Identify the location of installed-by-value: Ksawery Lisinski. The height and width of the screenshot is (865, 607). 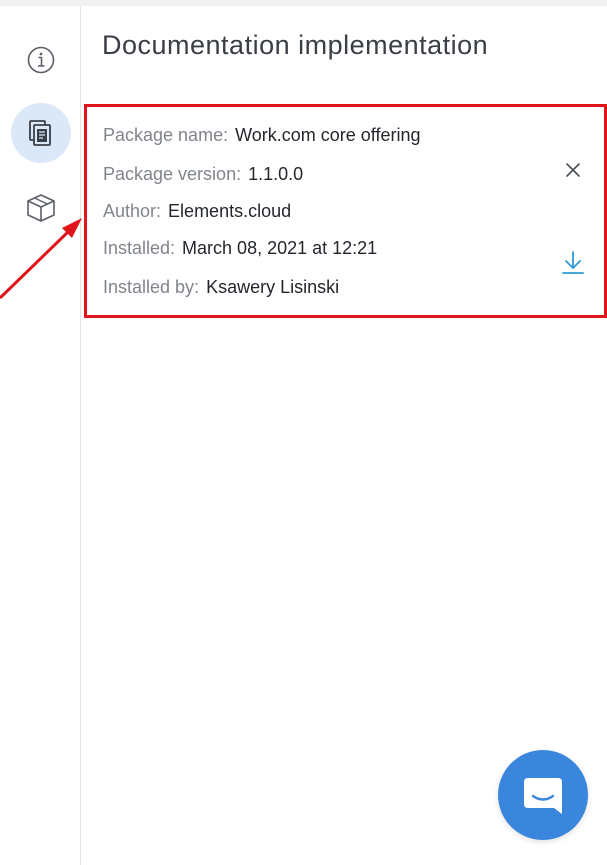
(273, 287).